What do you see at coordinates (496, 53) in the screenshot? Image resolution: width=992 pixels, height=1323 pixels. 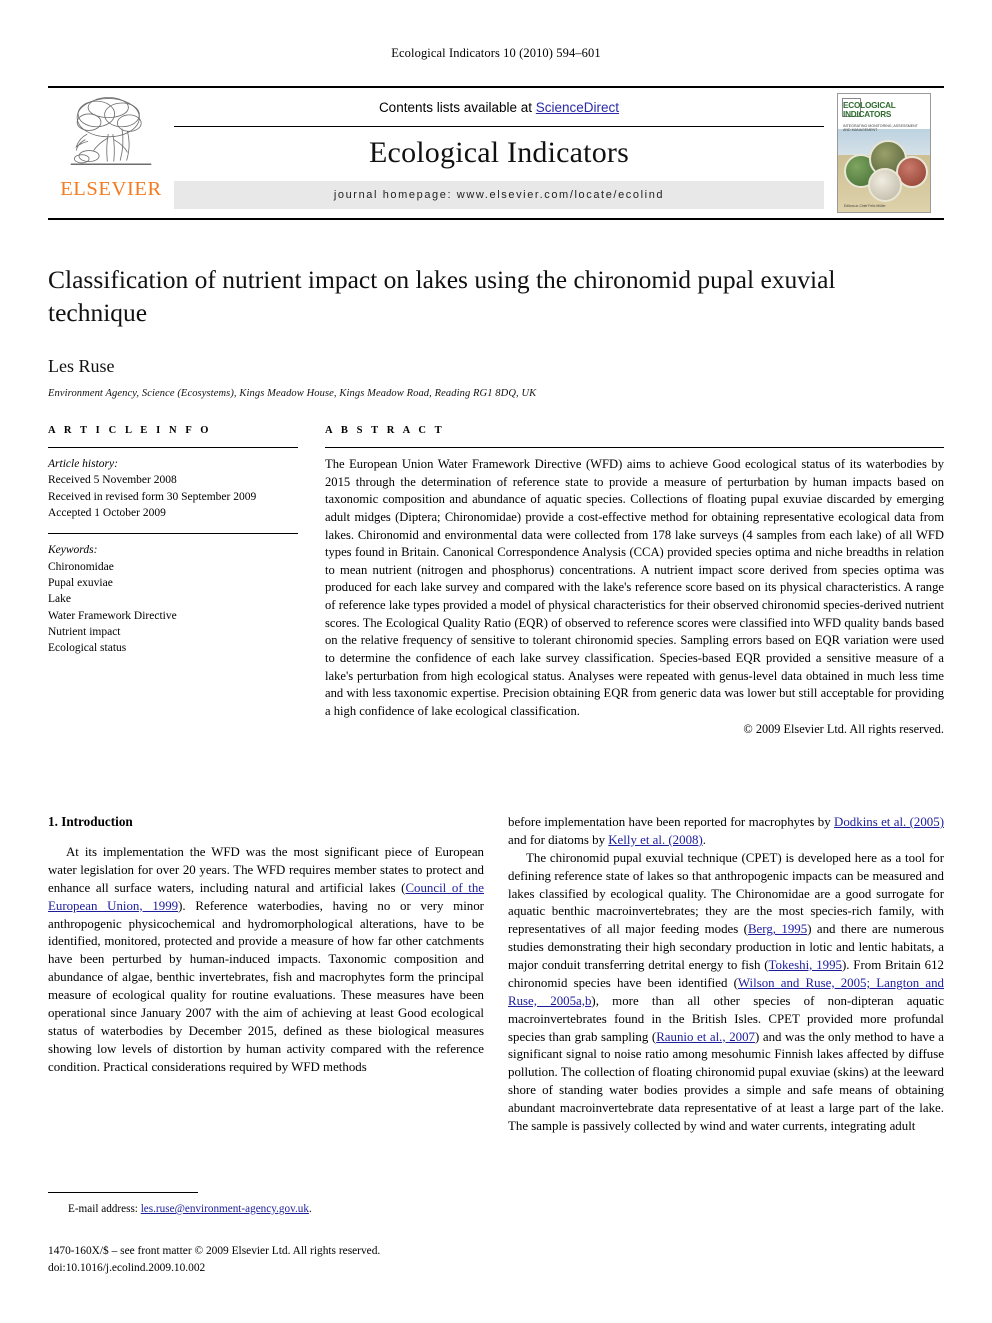 I see `running-head: Ecological Indicators 10 (2010) 594–601` at bounding box center [496, 53].